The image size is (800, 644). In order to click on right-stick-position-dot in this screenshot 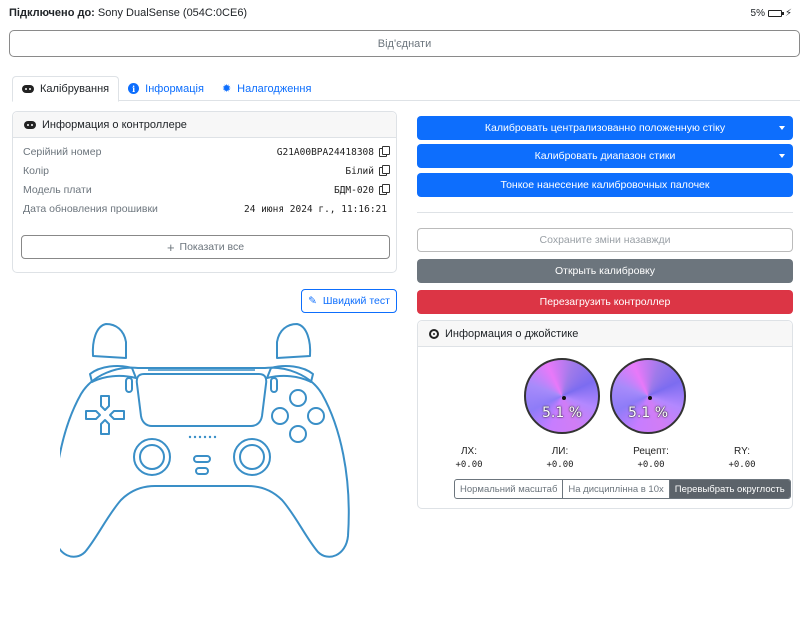, I will do `click(650, 398)`.